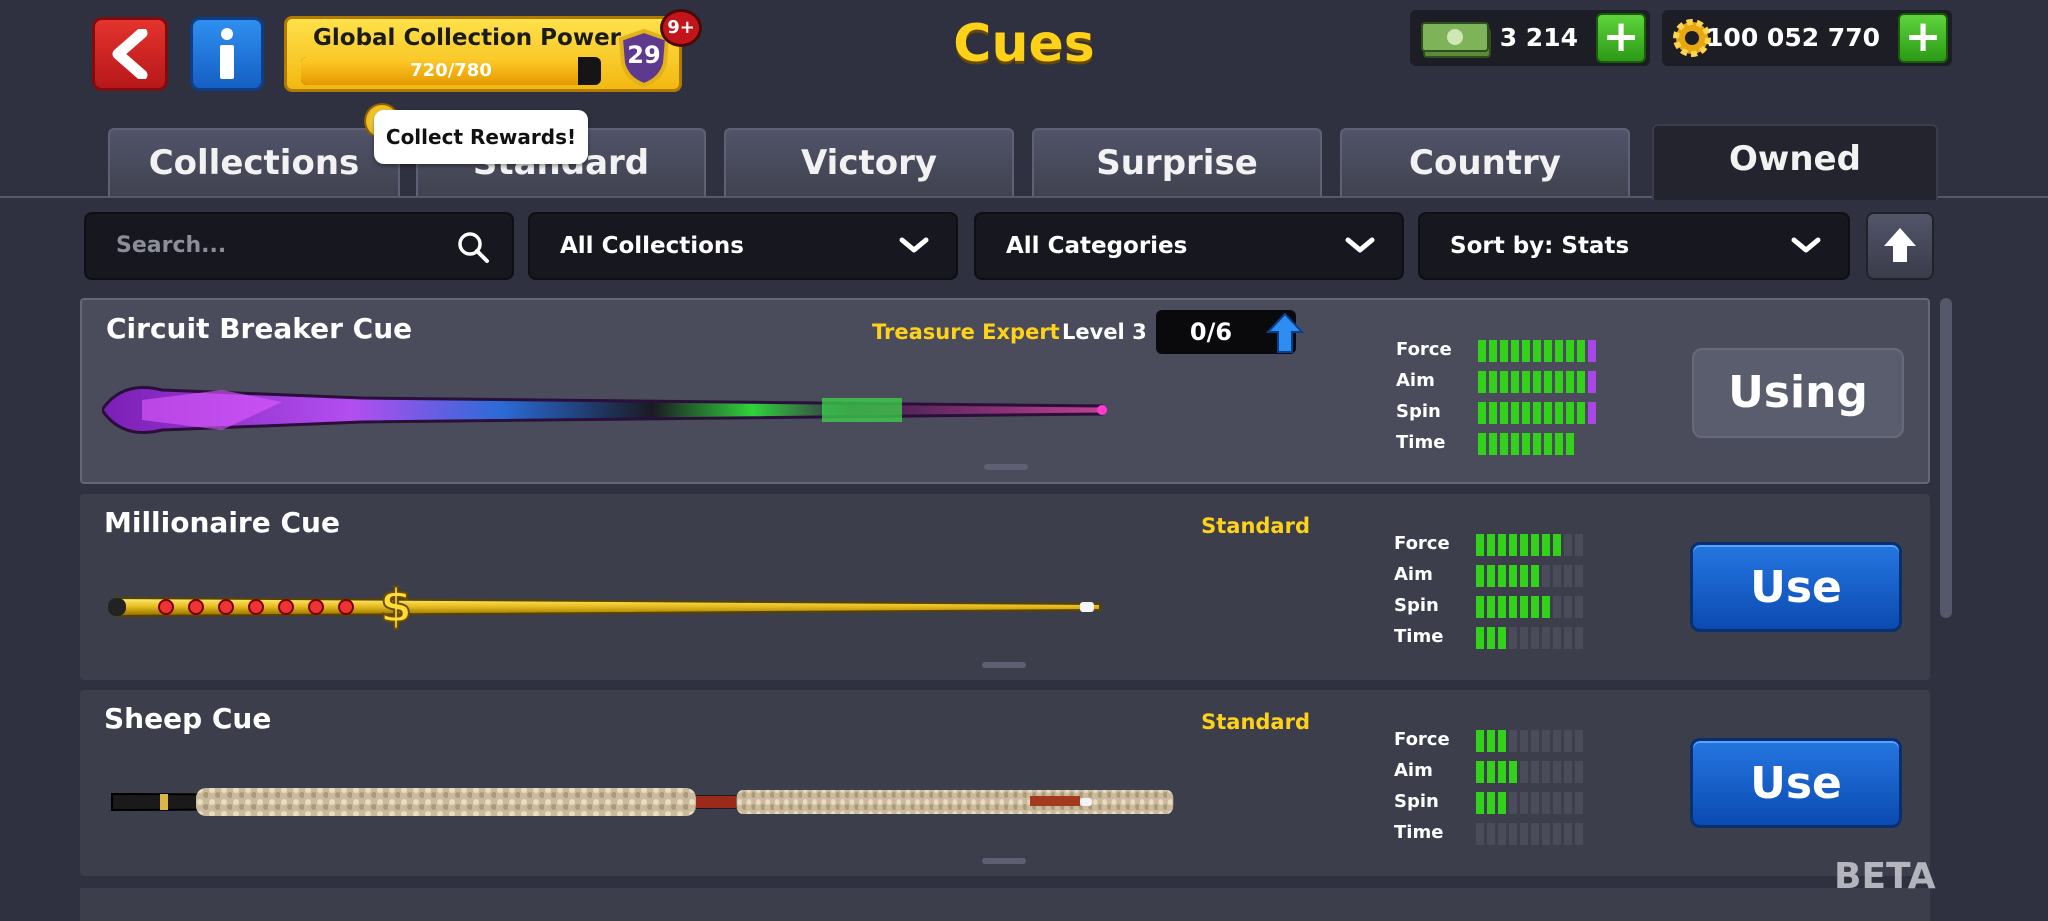  I want to click on coins-amount: 100 052 770, so click(1793, 37).